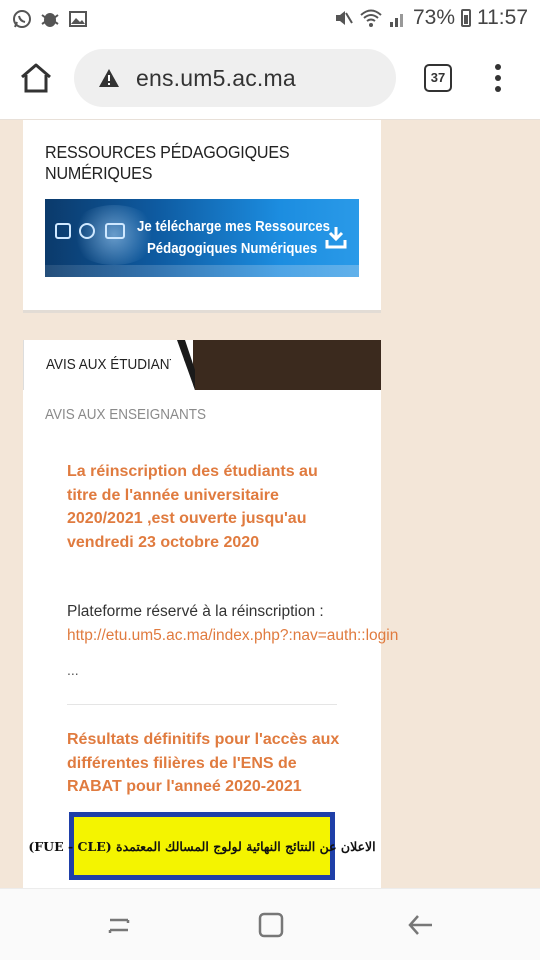  Describe the element at coordinates (202, 704) in the screenshot. I see `post-divider` at that location.